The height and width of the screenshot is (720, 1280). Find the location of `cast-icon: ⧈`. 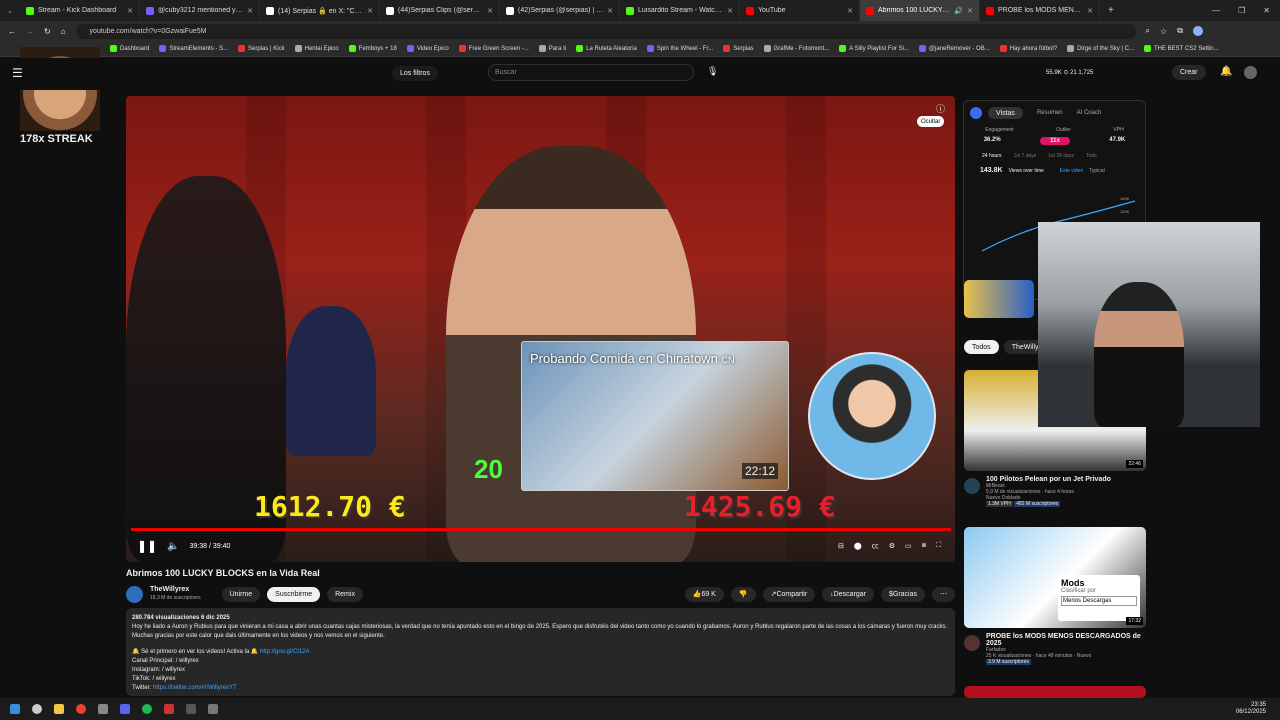

cast-icon: ⧈ is located at coordinates (924, 546).